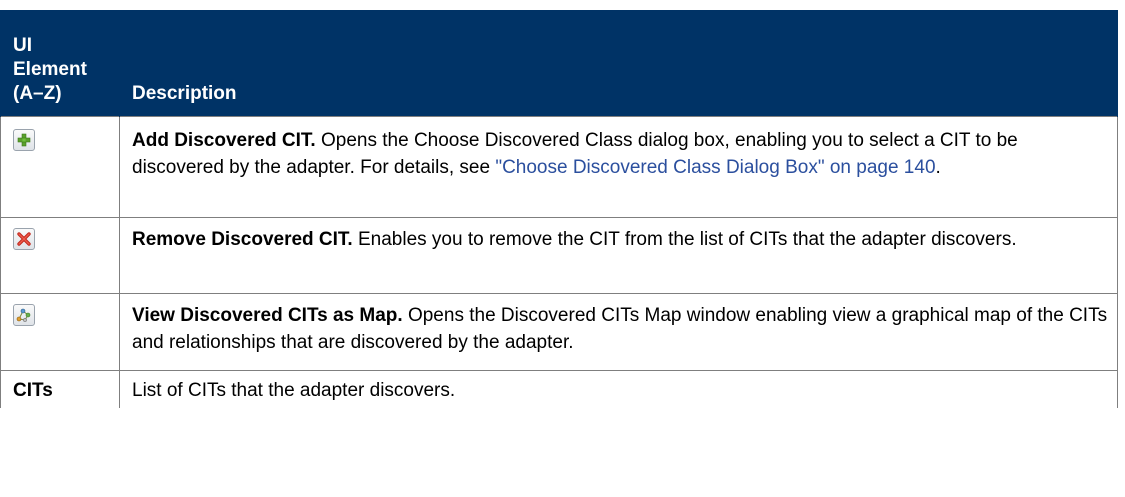  I want to click on row-lead: Add Discovered CIT., so click(224, 140).